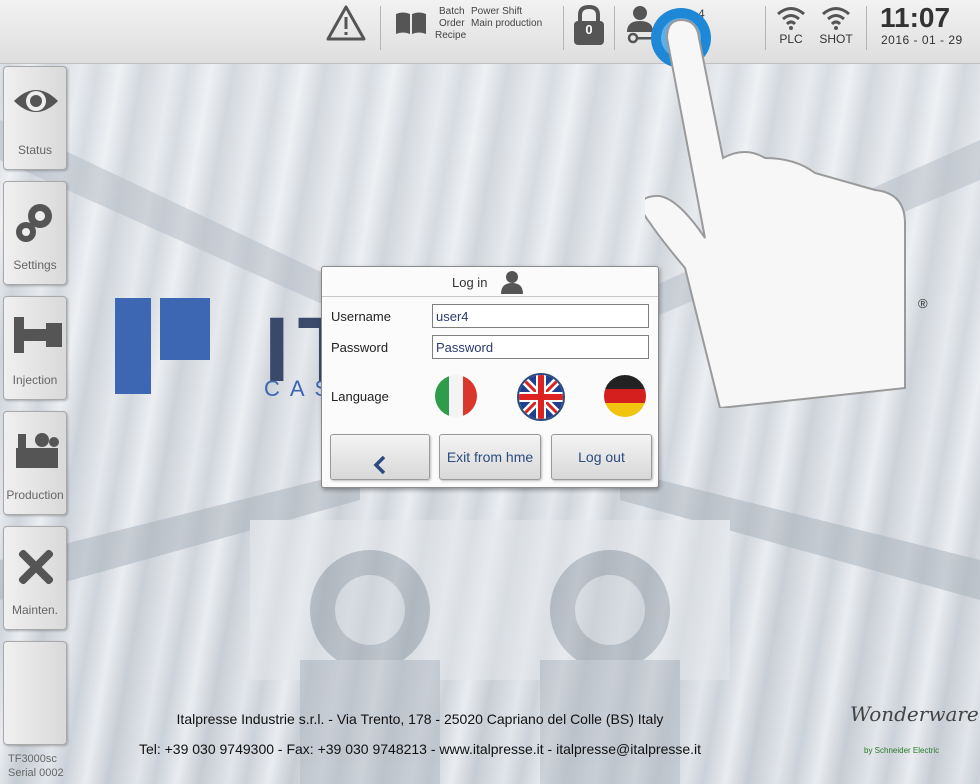 The width and height of the screenshot is (980, 784). Describe the element at coordinates (625, 396) in the screenshot. I see `german-flag-icon` at that location.